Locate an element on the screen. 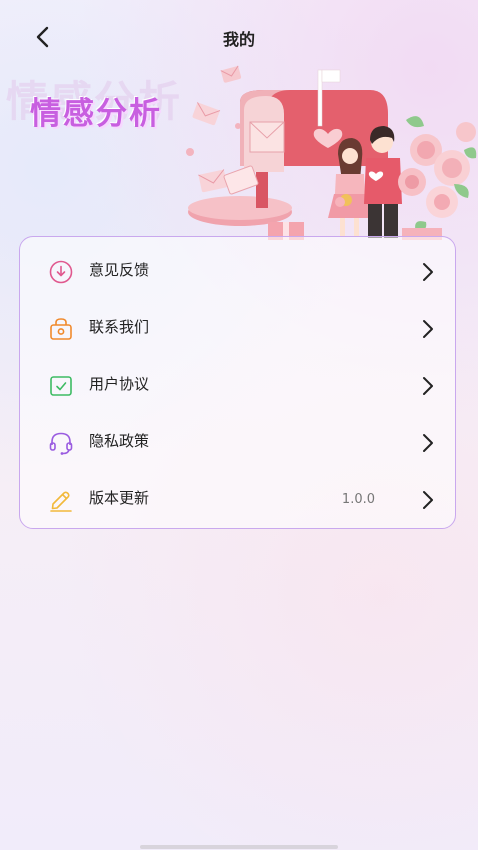 The width and height of the screenshot is (478, 850). top-bar: 我的 is located at coordinates (239, 38).